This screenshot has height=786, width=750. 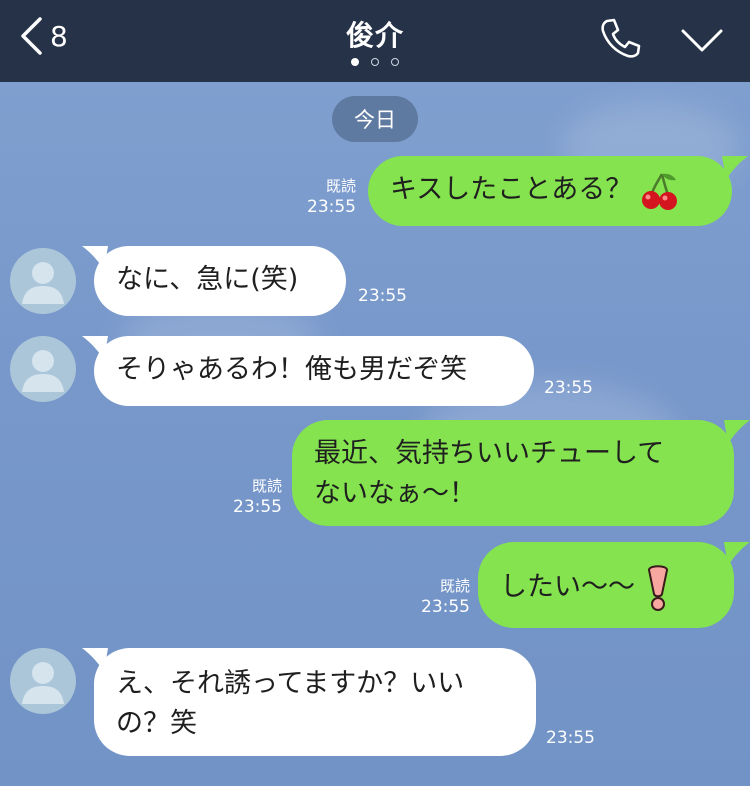 What do you see at coordinates (291, 369) in the screenshot?
I see `message-text: そりゃあるわ！俺も男だぞ笑` at bounding box center [291, 369].